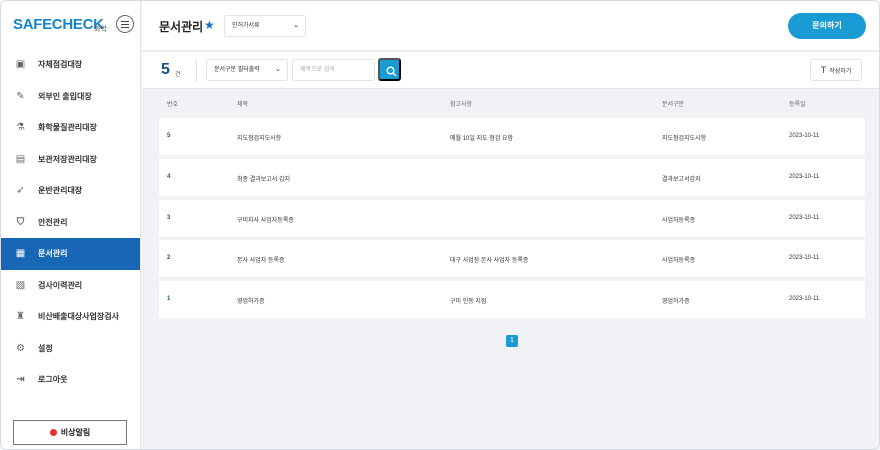 This screenshot has width=880, height=450. I want to click on table-row: 1 영업허가증 구미 인동 지점 영업허가증 2023-10-11, so click(512, 299).